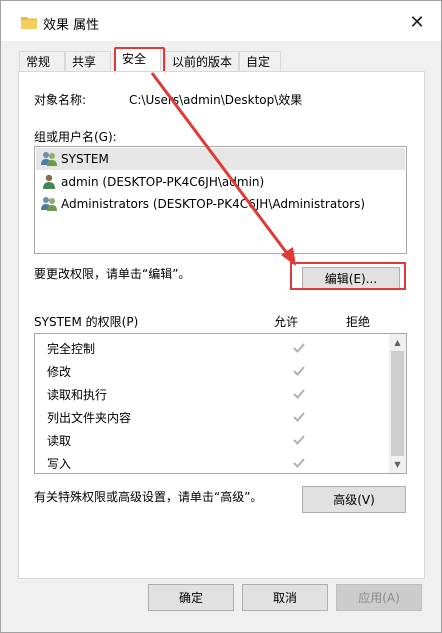  What do you see at coordinates (379, 597) in the screenshot?
I see `apply-button: 应用(A)` at bounding box center [379, 597].